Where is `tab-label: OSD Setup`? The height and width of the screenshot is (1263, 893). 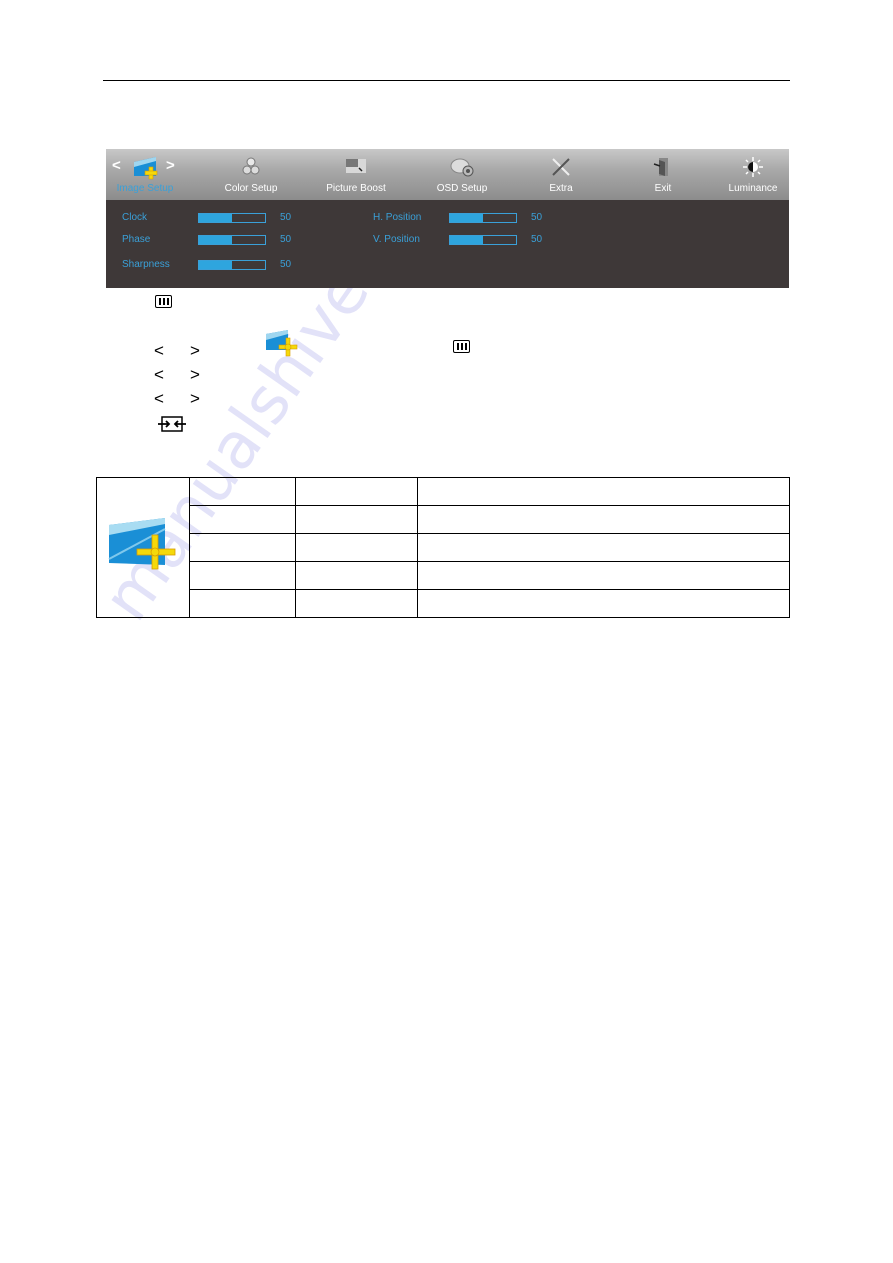 tab-label: OSD Setup is located at coordinates (462, 188).